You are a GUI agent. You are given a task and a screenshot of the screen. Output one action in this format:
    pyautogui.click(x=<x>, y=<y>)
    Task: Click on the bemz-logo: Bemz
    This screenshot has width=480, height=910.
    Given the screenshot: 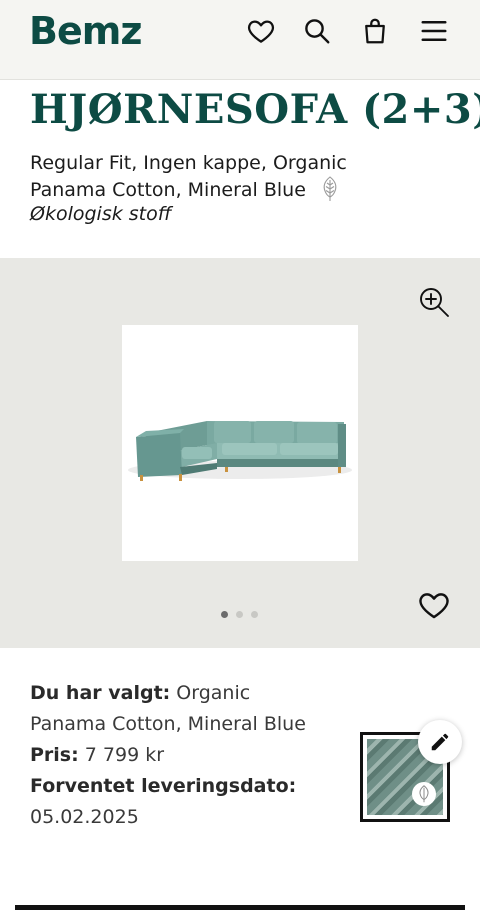 What is the action you would take?
    pyautogui.click(x=85, y=31)
    